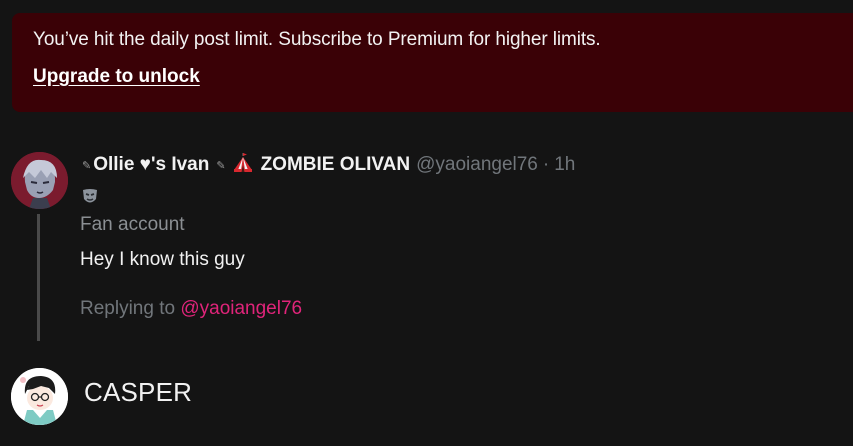 The height and width of the screenshot is (446, 853). What do you see at coordinates (116, 77) in the screenshot?
I see `upgrade-link: Upgrade to unlock` at bounding box center [116, 77].